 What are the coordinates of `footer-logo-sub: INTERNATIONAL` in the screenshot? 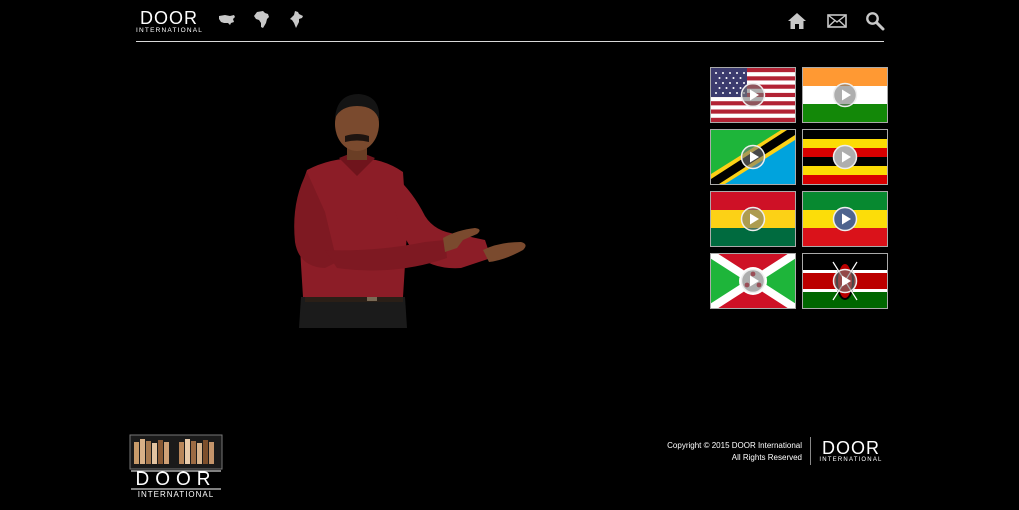 It's located at (176, 494).